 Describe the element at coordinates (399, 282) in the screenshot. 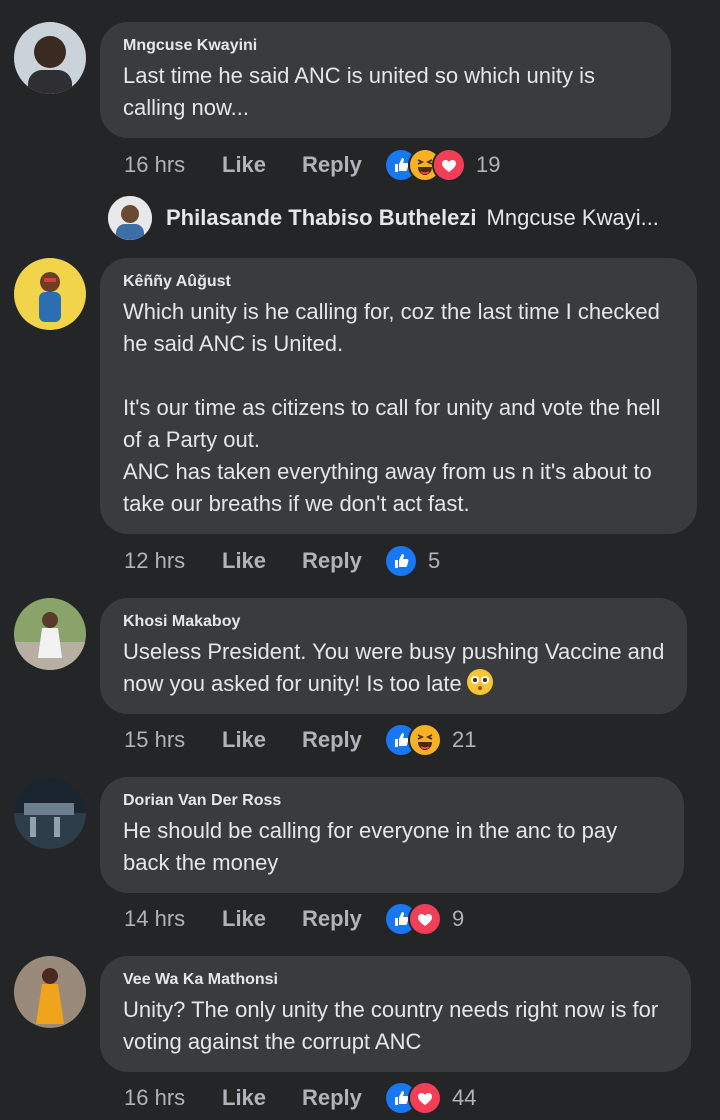

I see `commenter-name: Kêññy Aûğust` at that location.